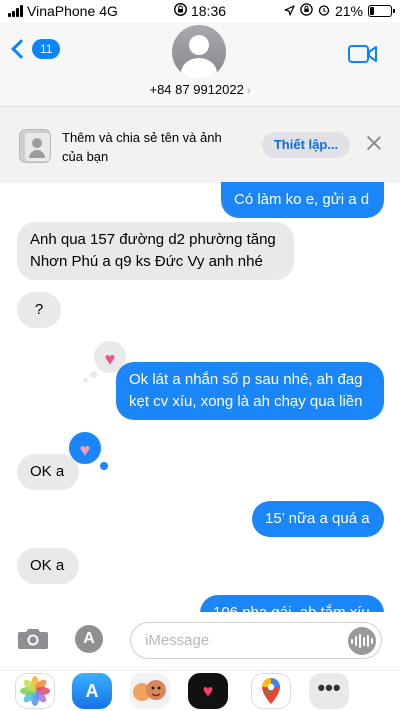 The height and width of the screenshot is (711, 400). Describe the element at coordinates (89, 639) in the screenshot. I see `app-store-icon: A` at that location.